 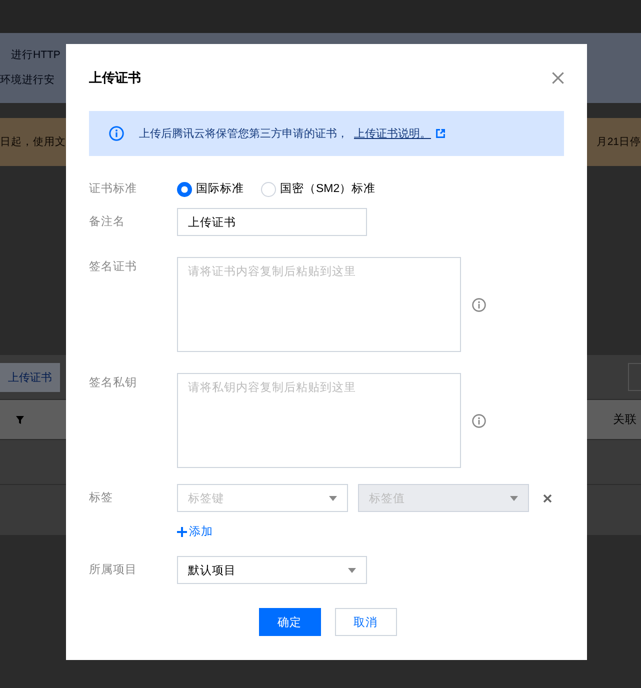 I want to click on radio-option: 国际标准, so click(x=210, y=189).